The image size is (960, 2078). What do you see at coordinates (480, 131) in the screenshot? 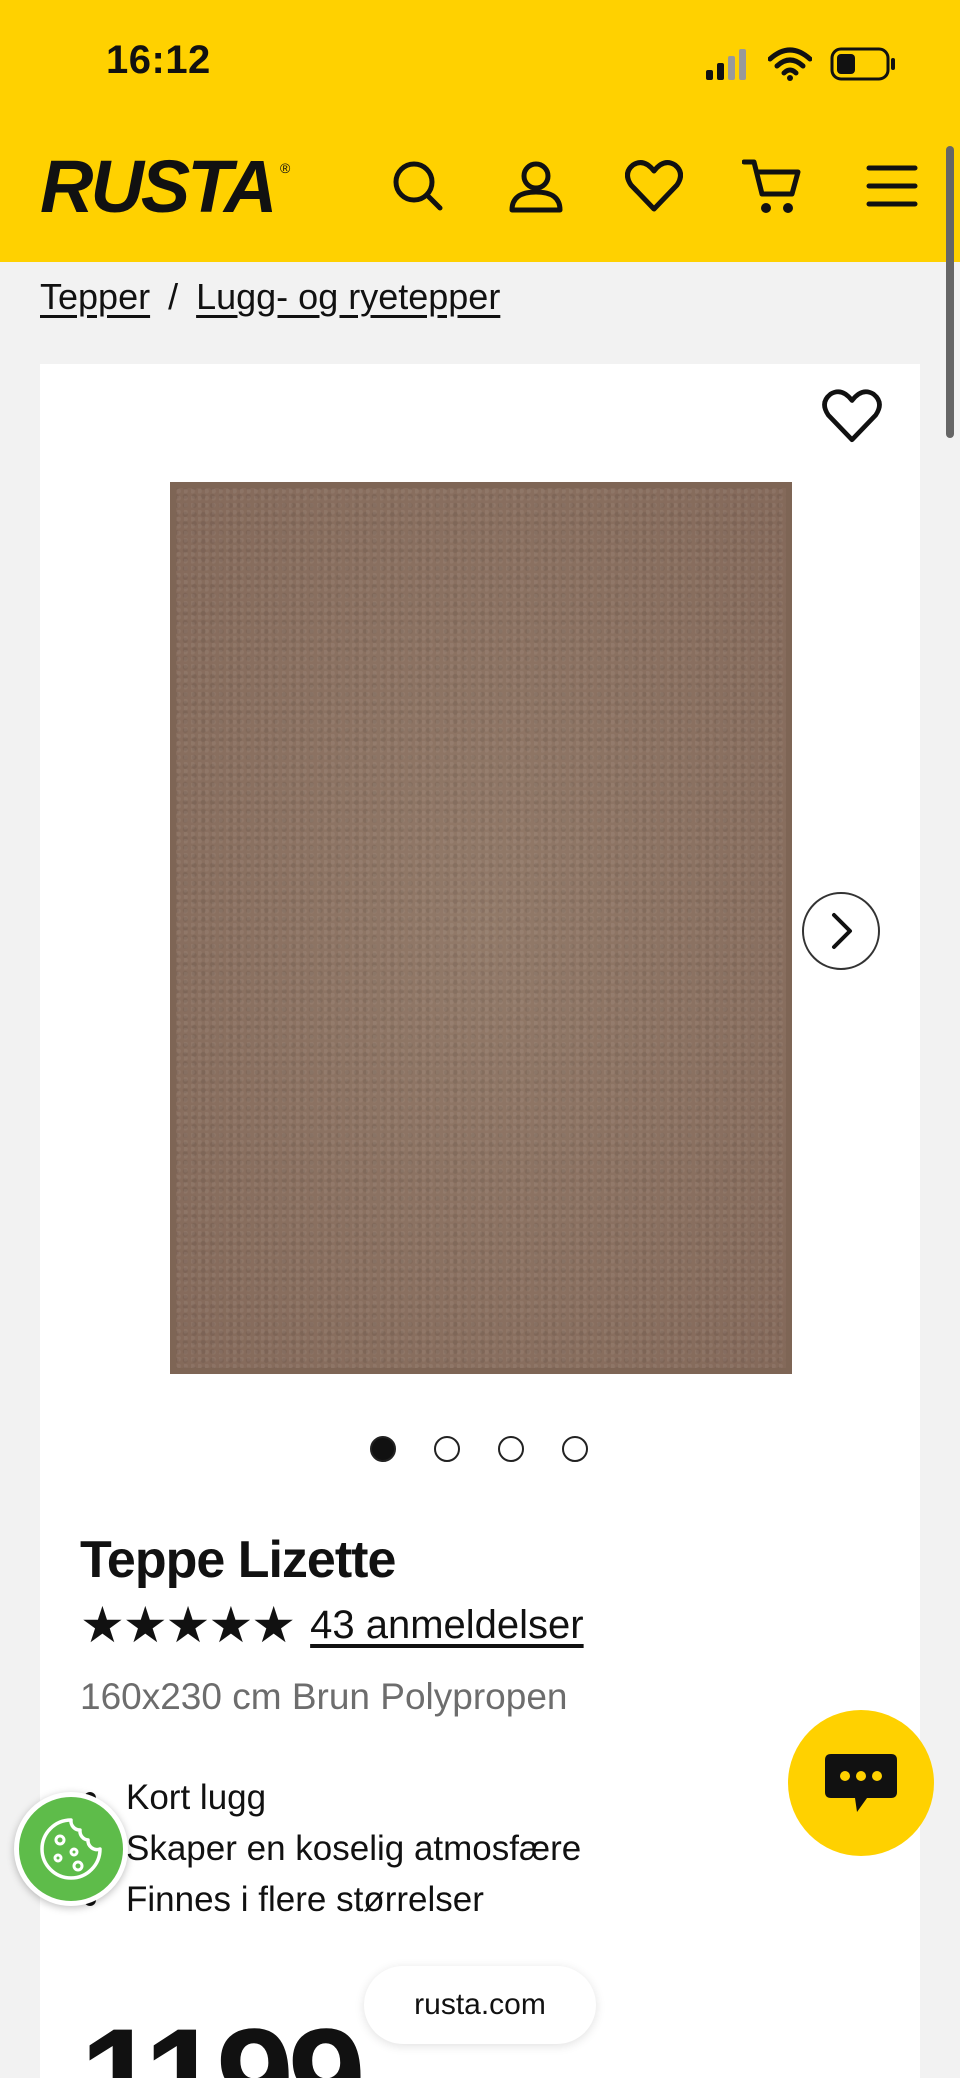
I see `top-bar: 16:12 RUSTA ®` at bounding box center [480, 131].